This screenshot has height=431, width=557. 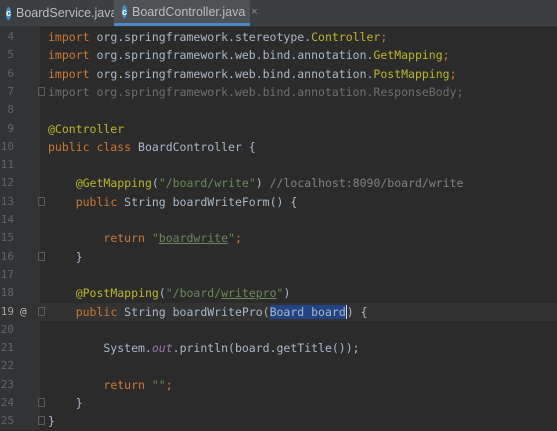 I want to click on close-tab-icon: ×, so click(x=254, y=12).